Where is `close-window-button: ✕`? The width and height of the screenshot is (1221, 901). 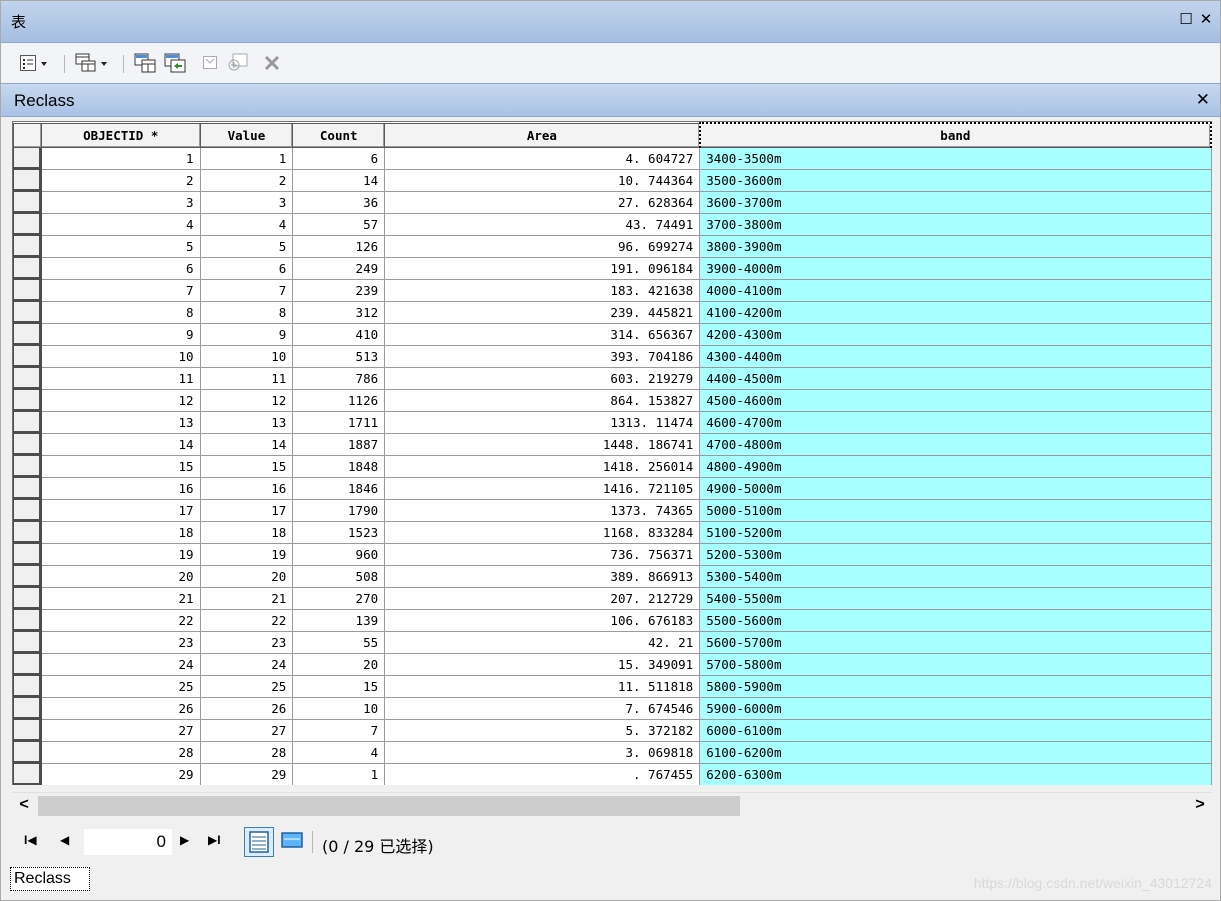
close-window-button: ✕ is located at coordinates (1206, 20).